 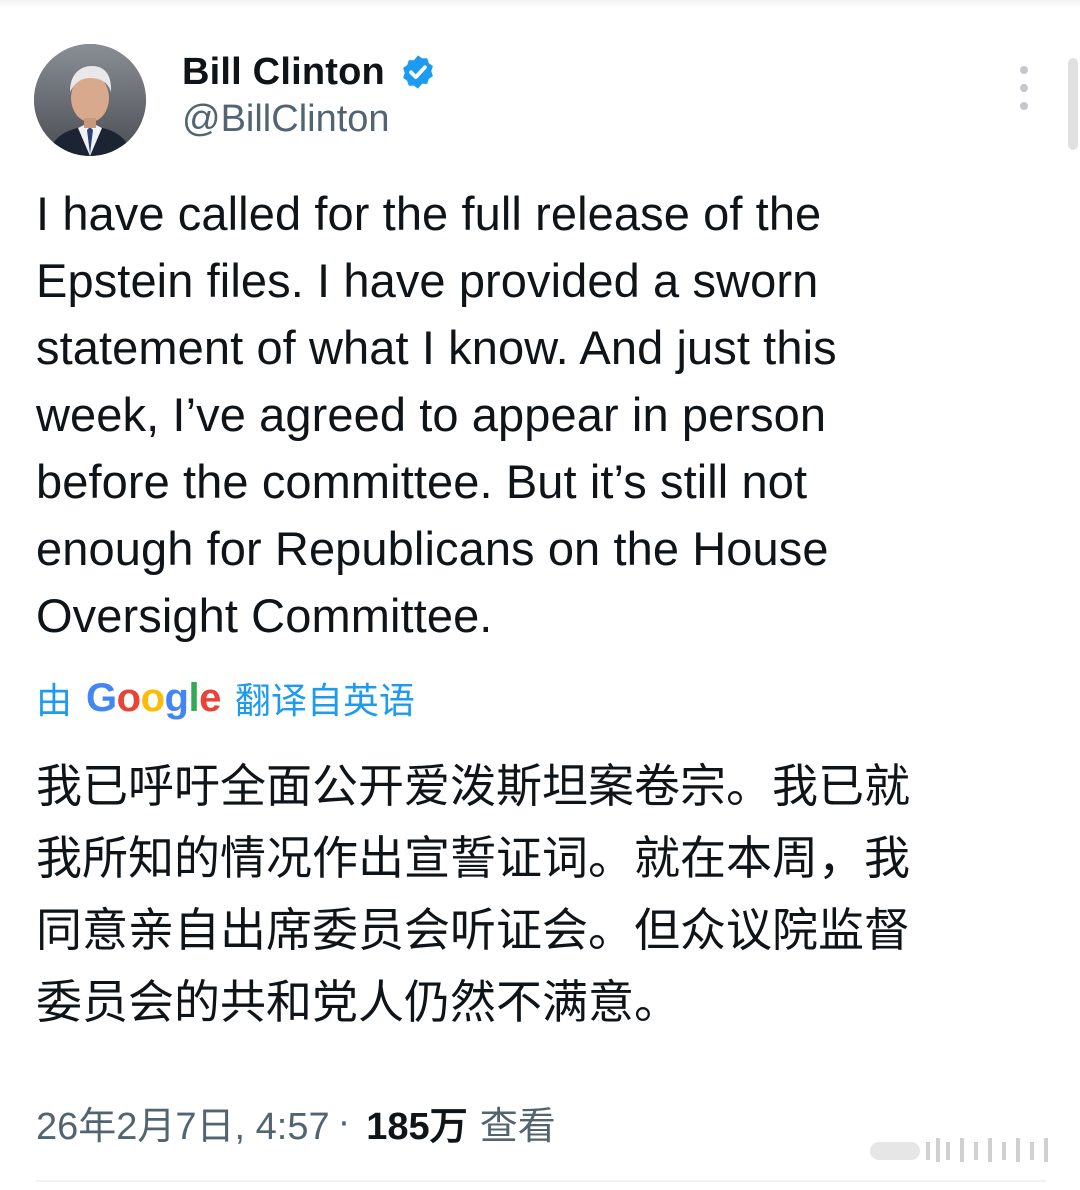 I want to click on tweet-meta: 26年2月7日, 4:57 · 185万 查看, so click(x=296, y=1122).